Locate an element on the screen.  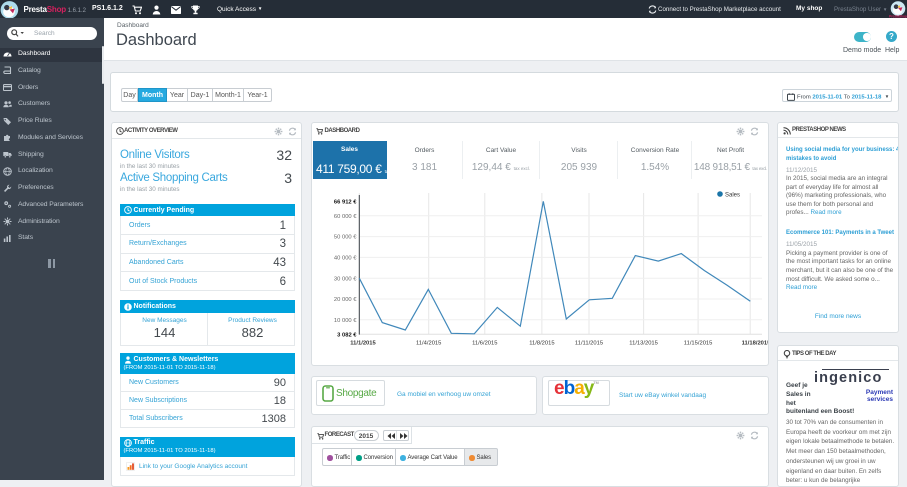
svg-text: 11/11/2015 is located at coordinates (589, 344).